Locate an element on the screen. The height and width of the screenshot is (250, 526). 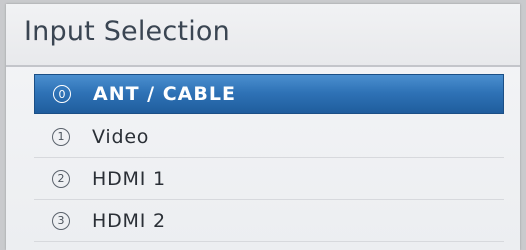
number-2-icon: 2 is located at coordinates (61, 178).